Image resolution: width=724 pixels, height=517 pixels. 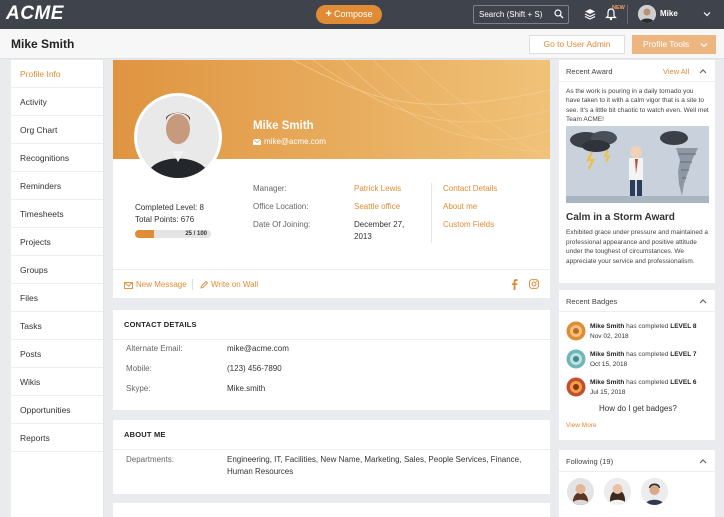 What do you see at coordinates (57, 214) in the screenshot?
I see `sidebar-item-timesheets: Timesheets` at bounding box center [57, 214].